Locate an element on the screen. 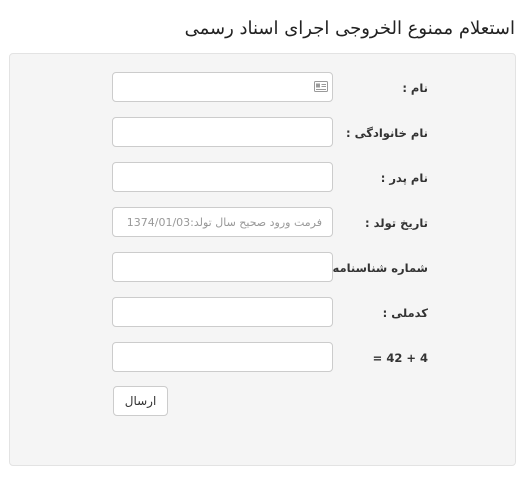  birth-date-row: تاریخ تولد : is located at coordinates (262, 223).